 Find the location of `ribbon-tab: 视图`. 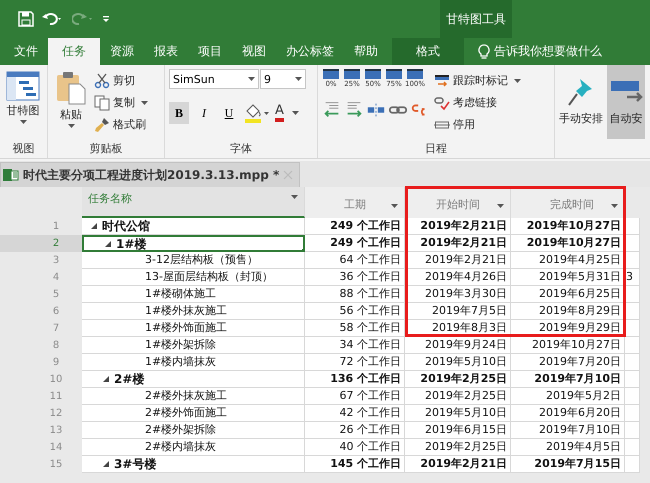

ribbon-tab: 视图 is located at coordinates (254, 51).